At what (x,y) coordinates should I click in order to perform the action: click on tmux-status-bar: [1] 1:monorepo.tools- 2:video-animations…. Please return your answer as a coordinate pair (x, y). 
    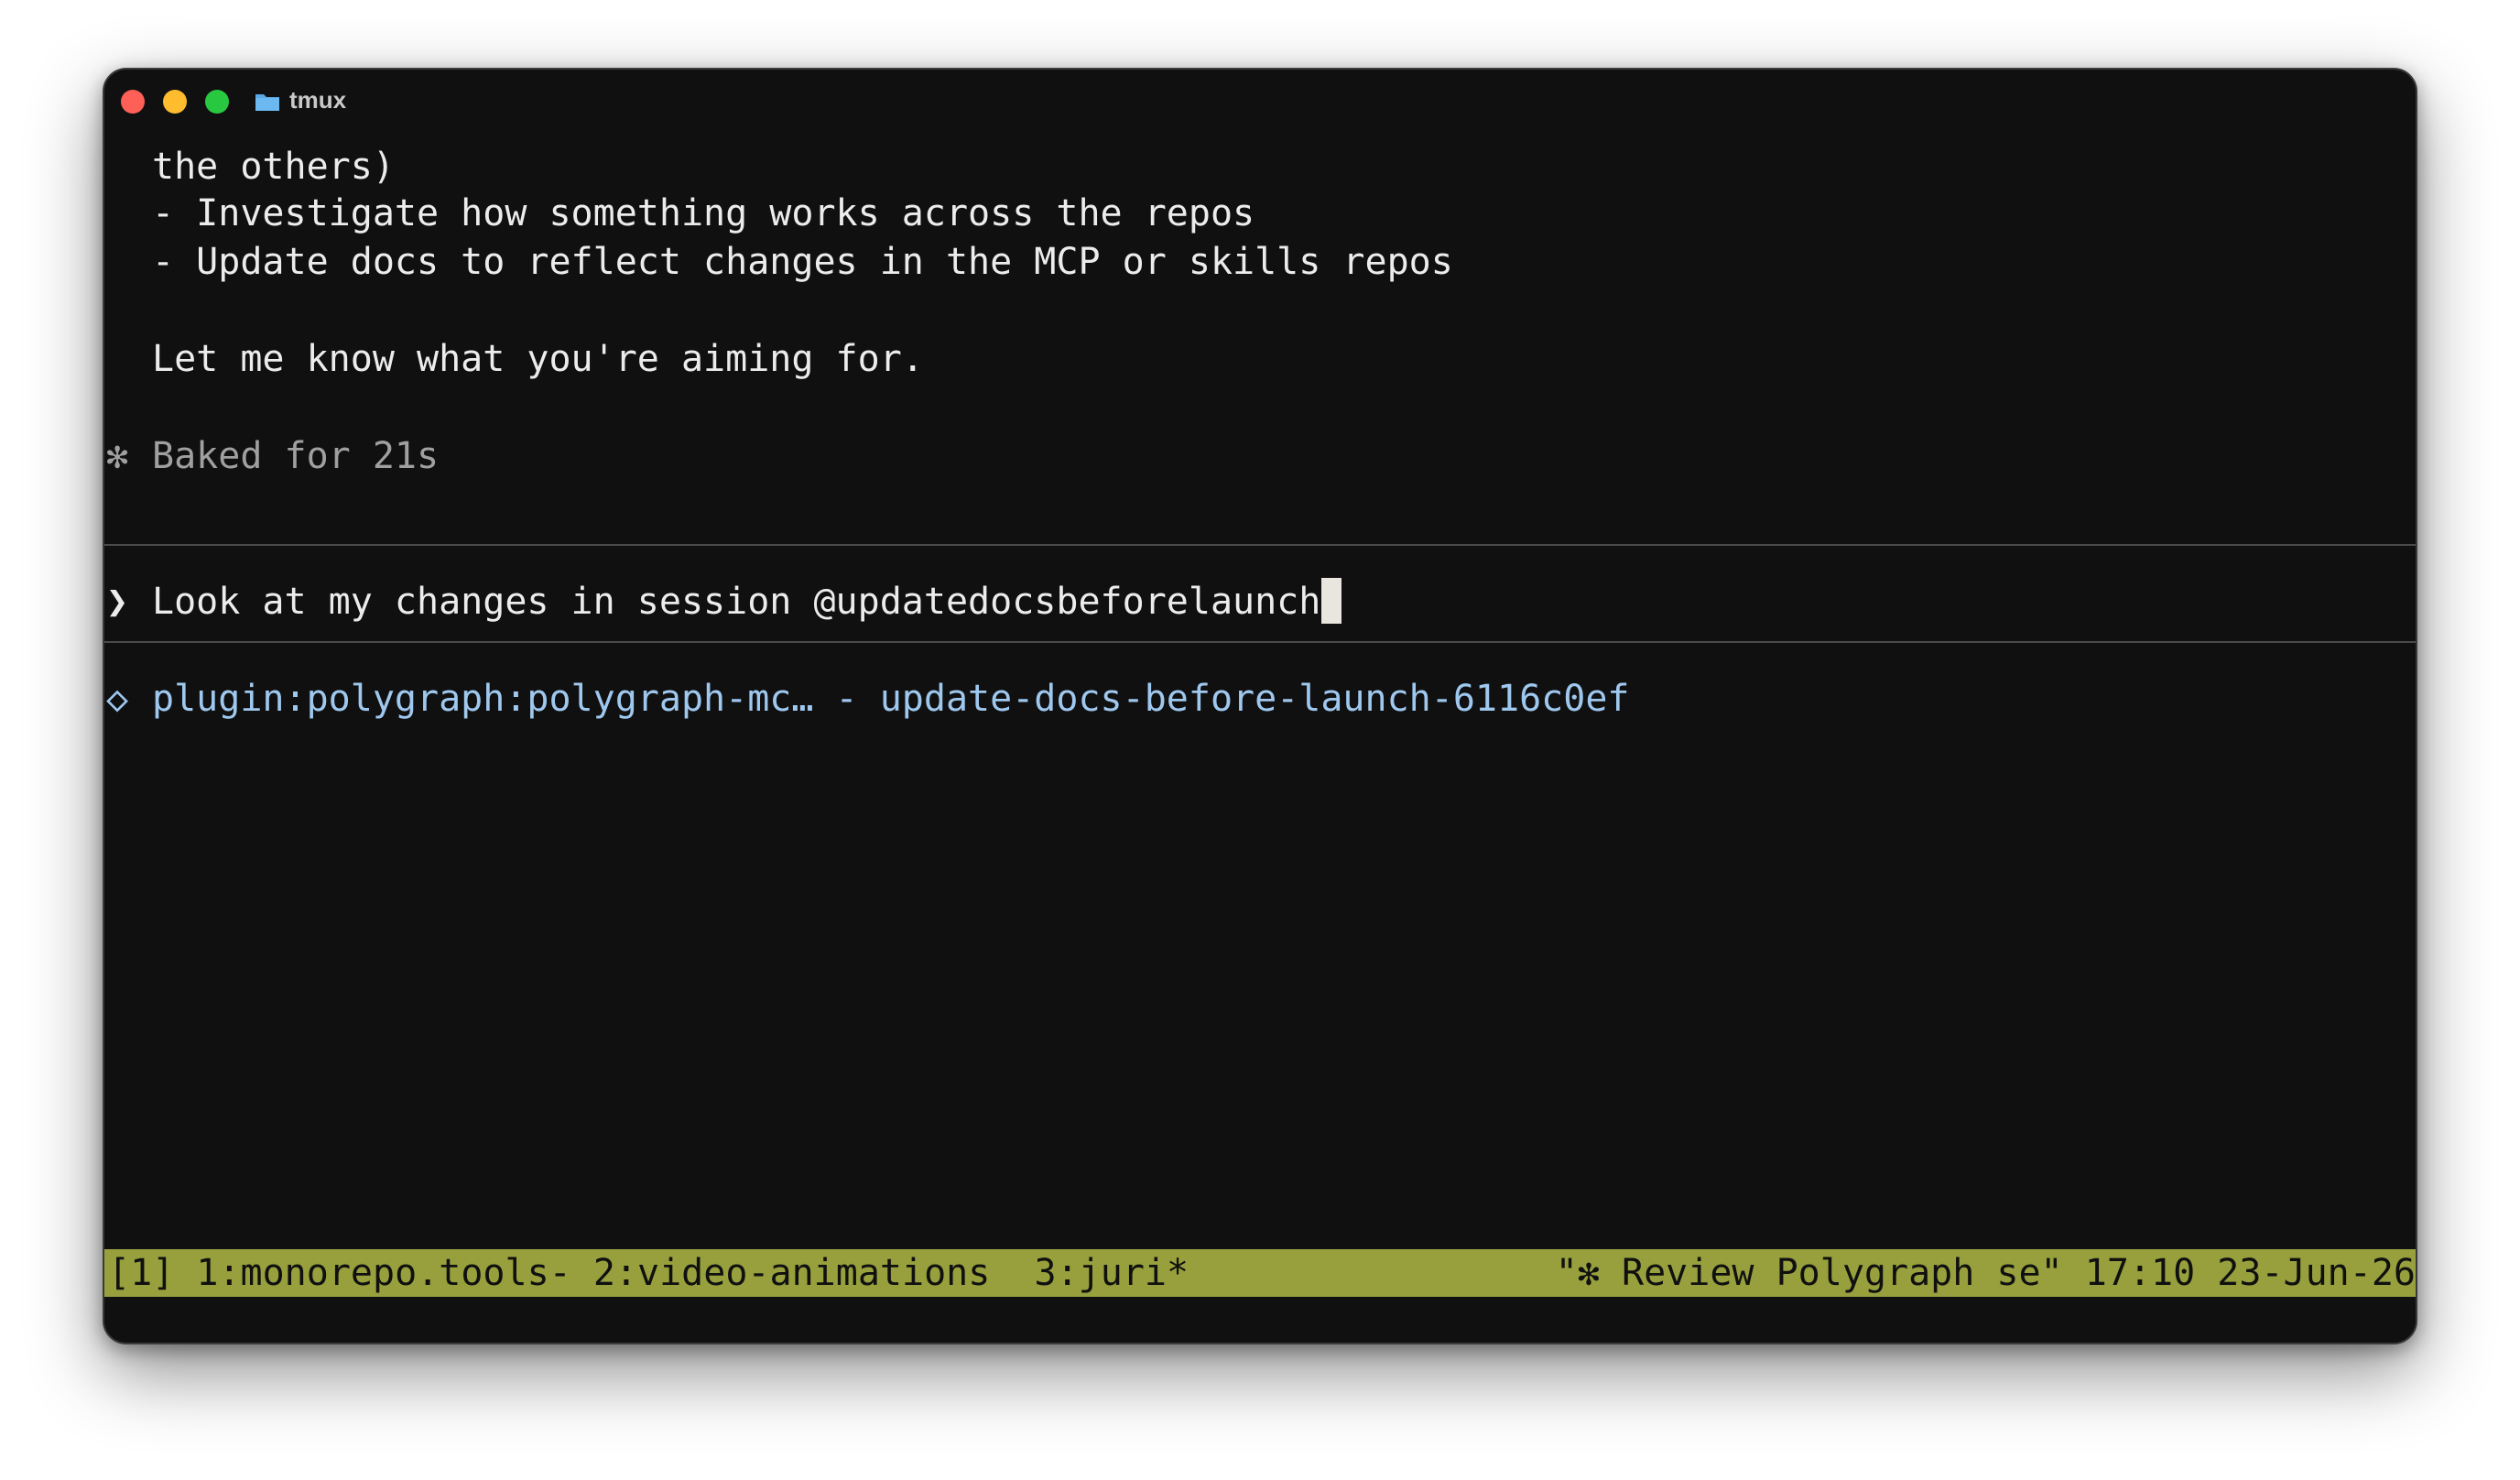
    Looking at the image, I should click on (1260, 1273).